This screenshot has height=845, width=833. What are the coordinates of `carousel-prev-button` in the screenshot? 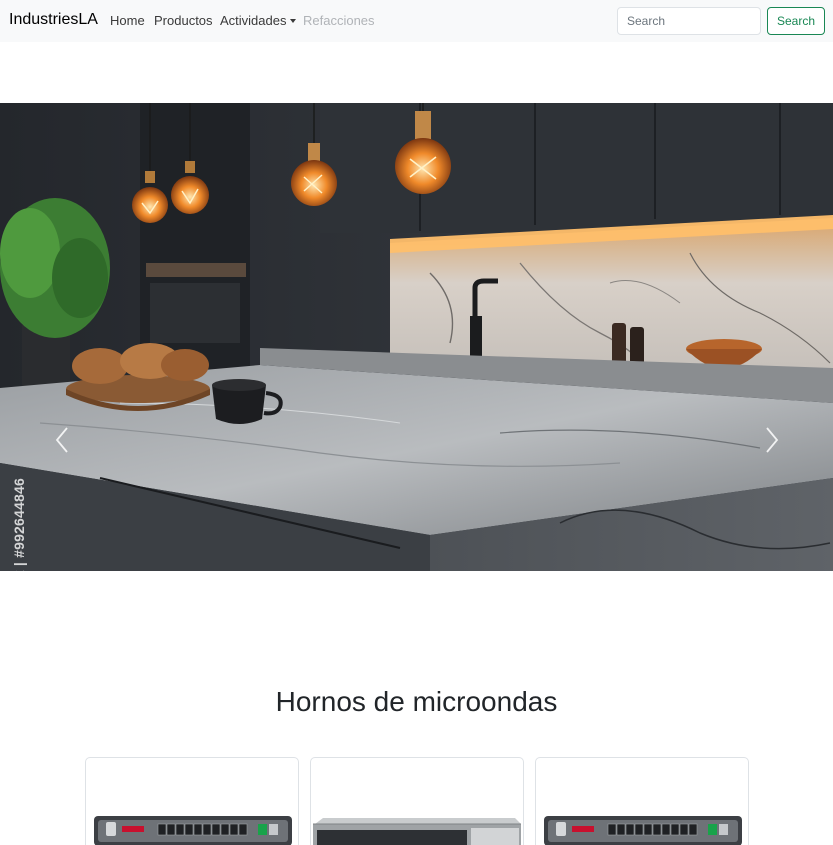 It's located at (63, 440).